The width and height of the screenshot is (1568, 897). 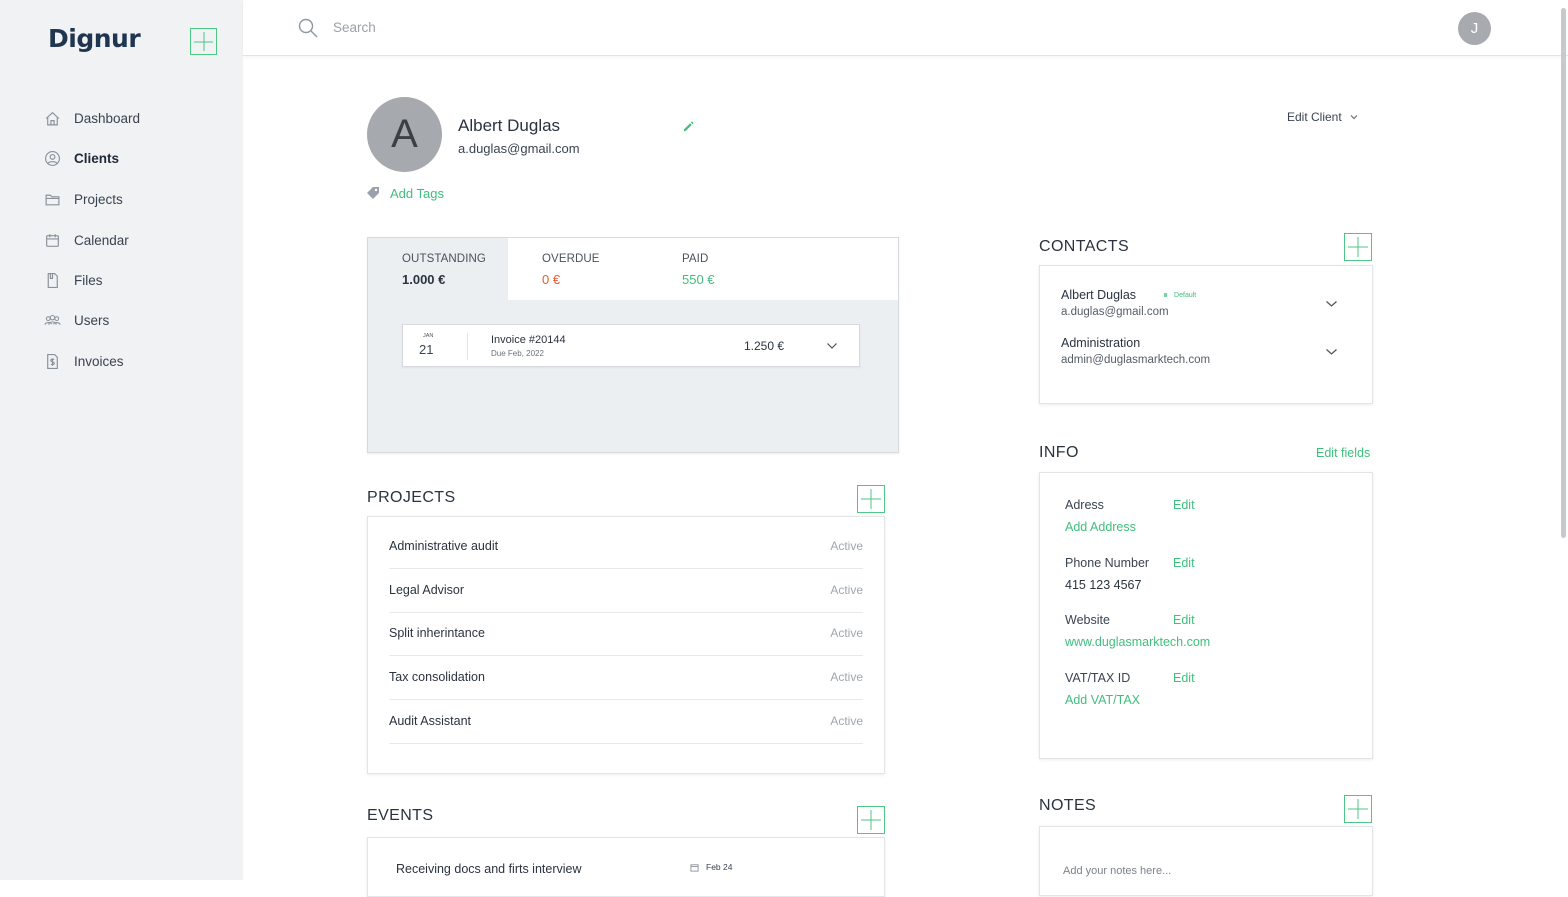 I want to click on invoice-icon, so click(x=52, y=361).